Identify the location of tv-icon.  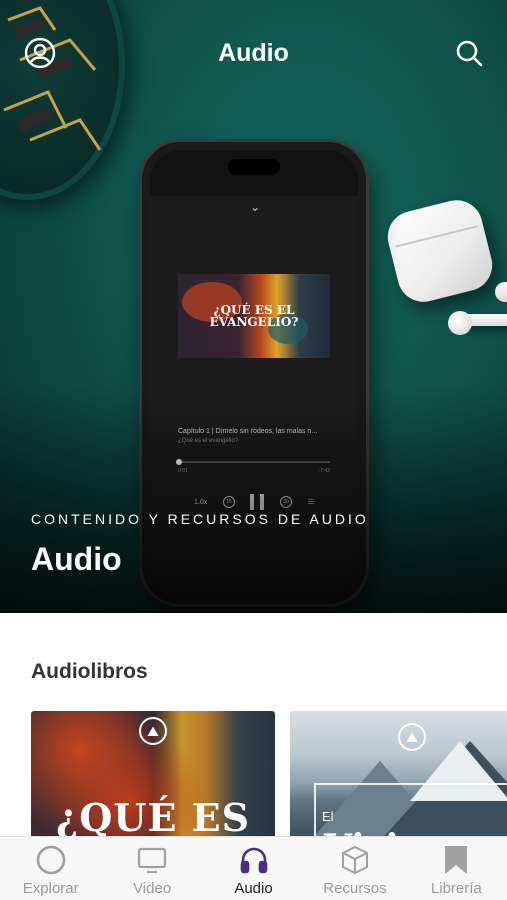
(152, 860).